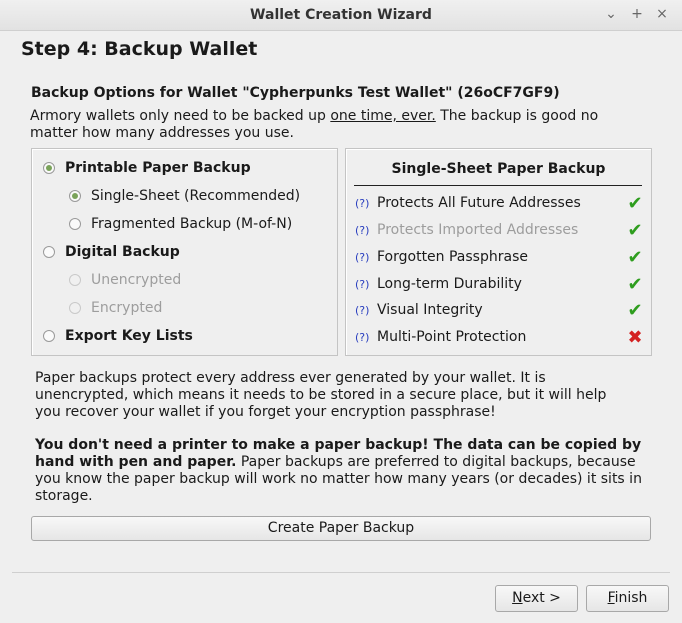 The width and height of the screenshot is (682, 623). What do you see at coordinates (631, 598) in the screenshot?
I see `finish-label: inish` at bounding box center [631, 598].